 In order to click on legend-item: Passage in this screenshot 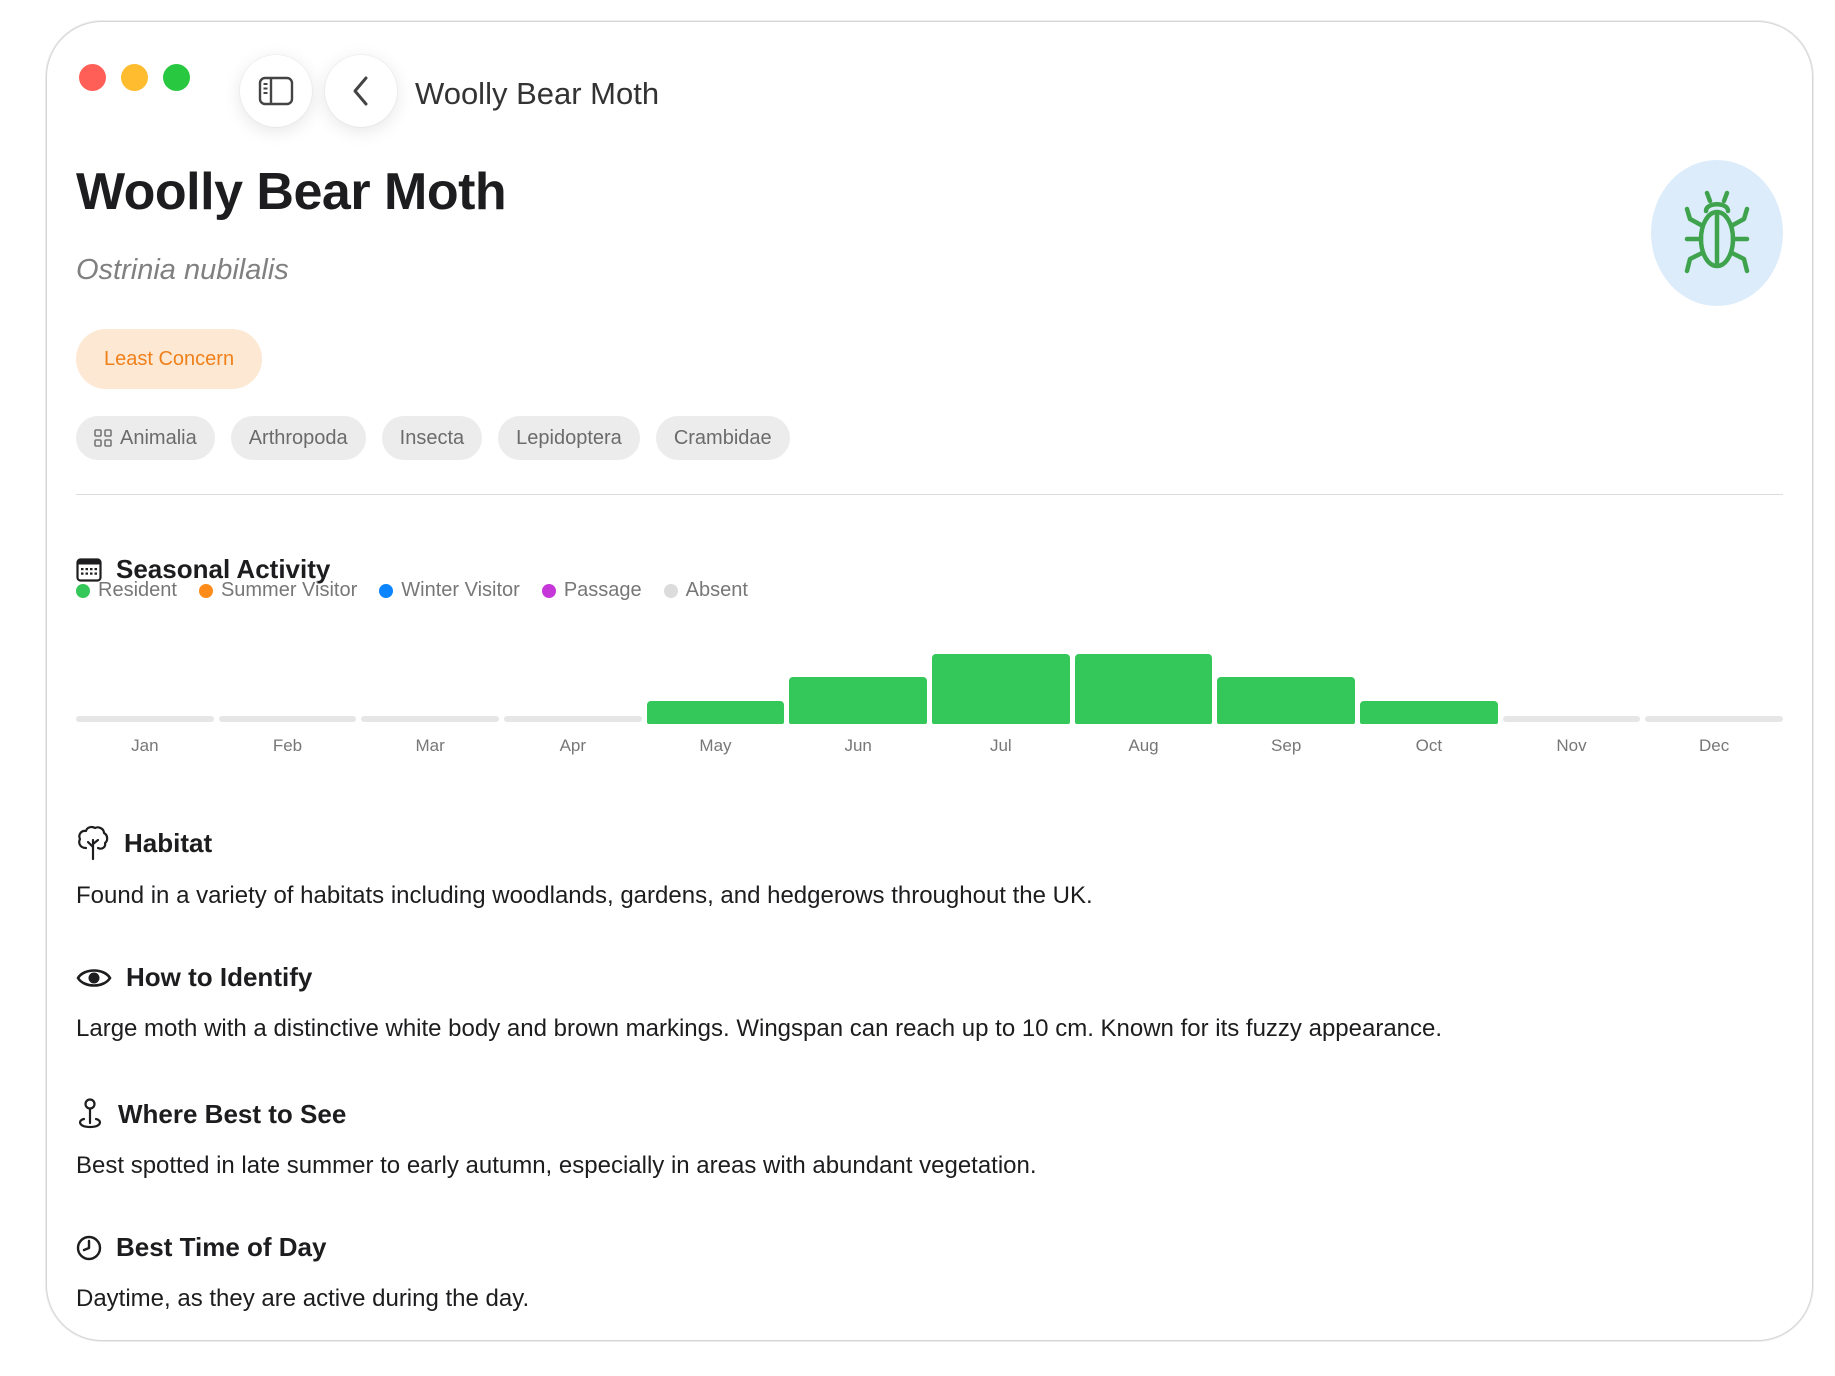, I will do `click(591, 590)`.